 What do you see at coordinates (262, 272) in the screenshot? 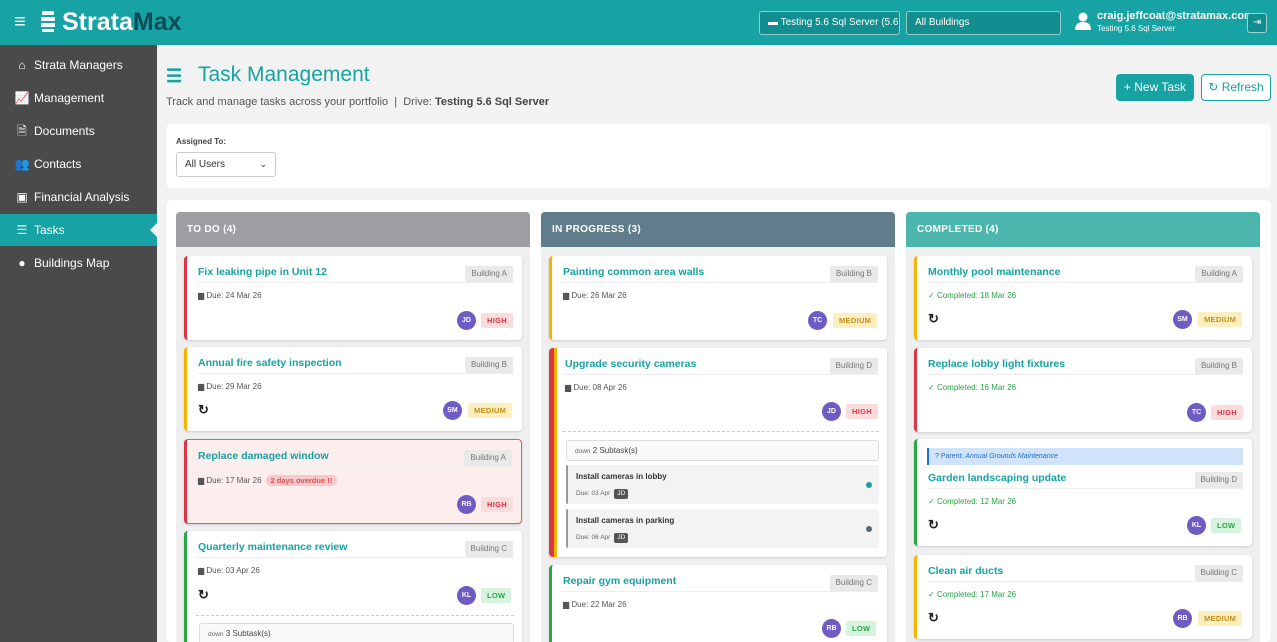
I see `task-title: Fix leaking pipe in Unit 12` at bounding box center [262, 272].